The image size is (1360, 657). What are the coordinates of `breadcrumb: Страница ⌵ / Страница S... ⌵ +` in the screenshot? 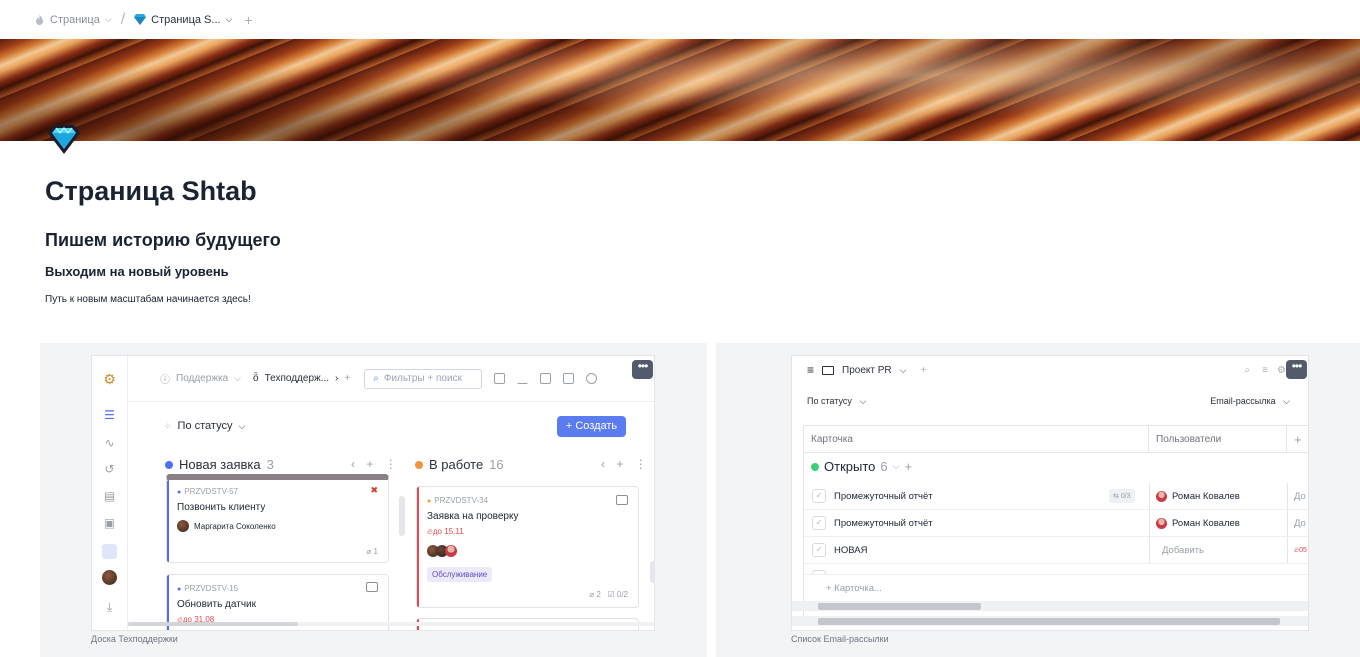 It's located at (680, 19).